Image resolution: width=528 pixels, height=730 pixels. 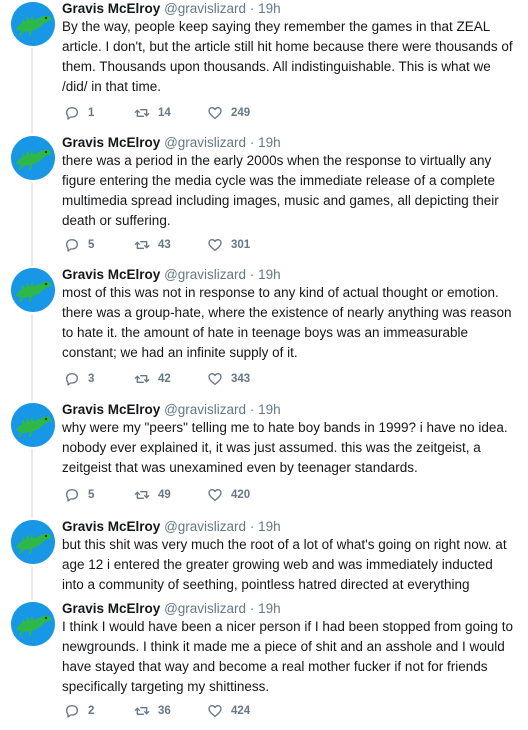 I want to click on retweet-button: 42, so click(x=152, y=379).